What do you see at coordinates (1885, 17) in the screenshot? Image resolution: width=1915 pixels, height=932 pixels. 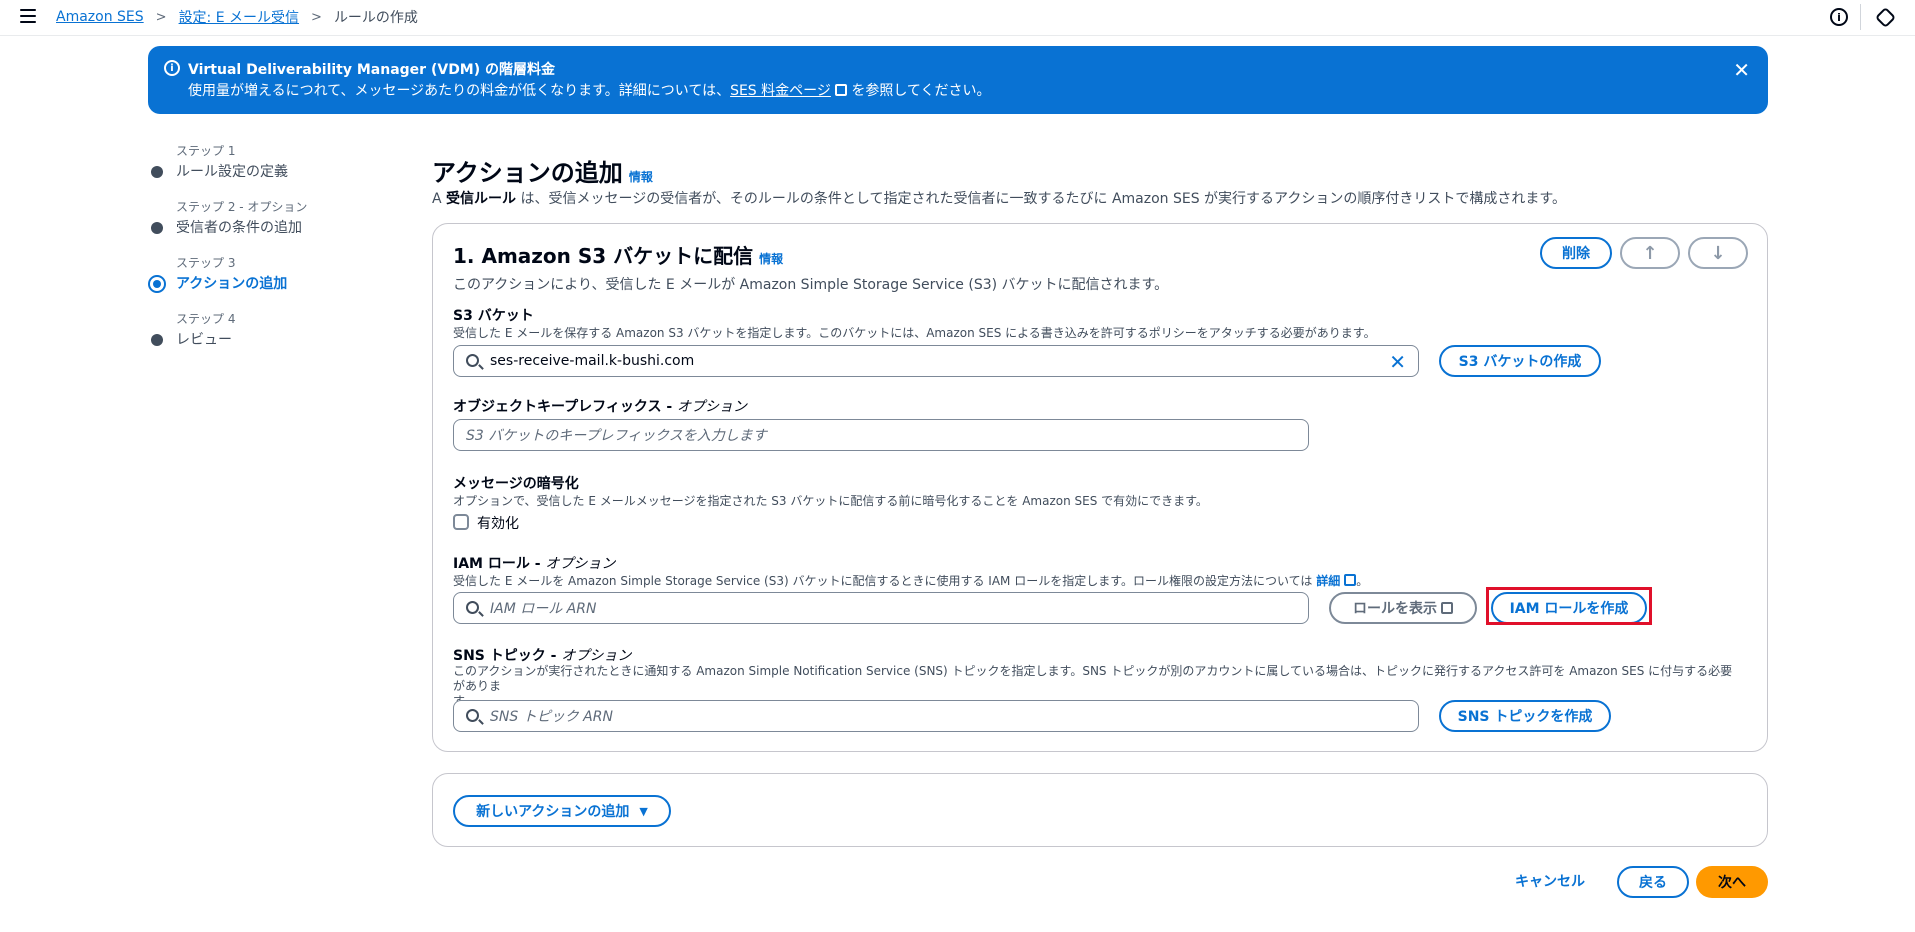 I see `settings-icon` at bounding box center [1885, 17].